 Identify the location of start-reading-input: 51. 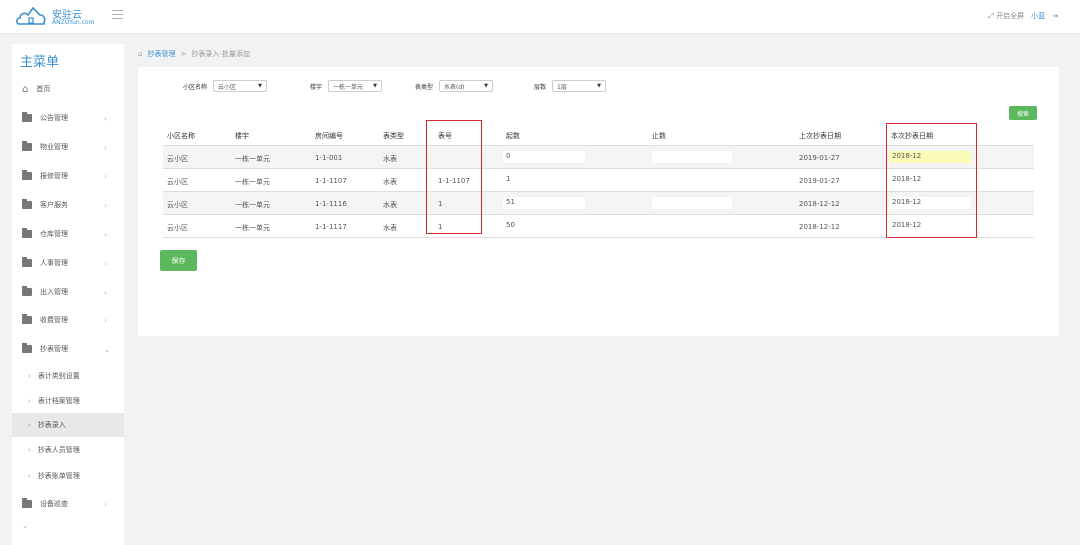
(544, 203).